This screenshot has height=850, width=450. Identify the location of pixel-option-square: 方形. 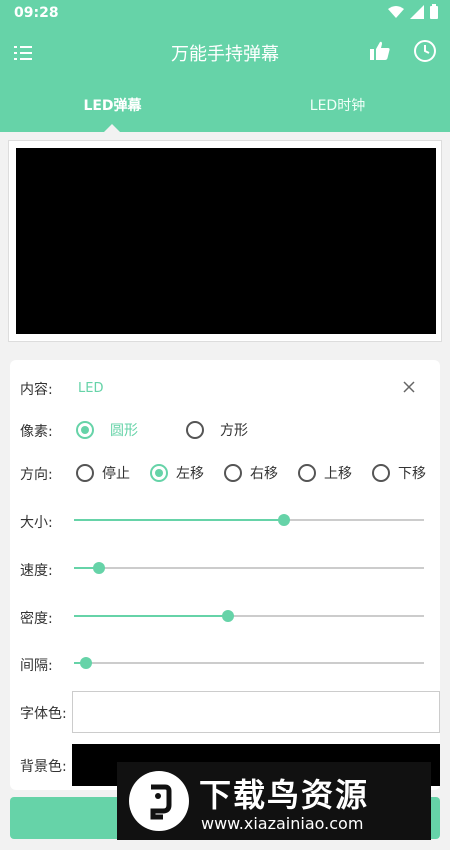
(217, 430).